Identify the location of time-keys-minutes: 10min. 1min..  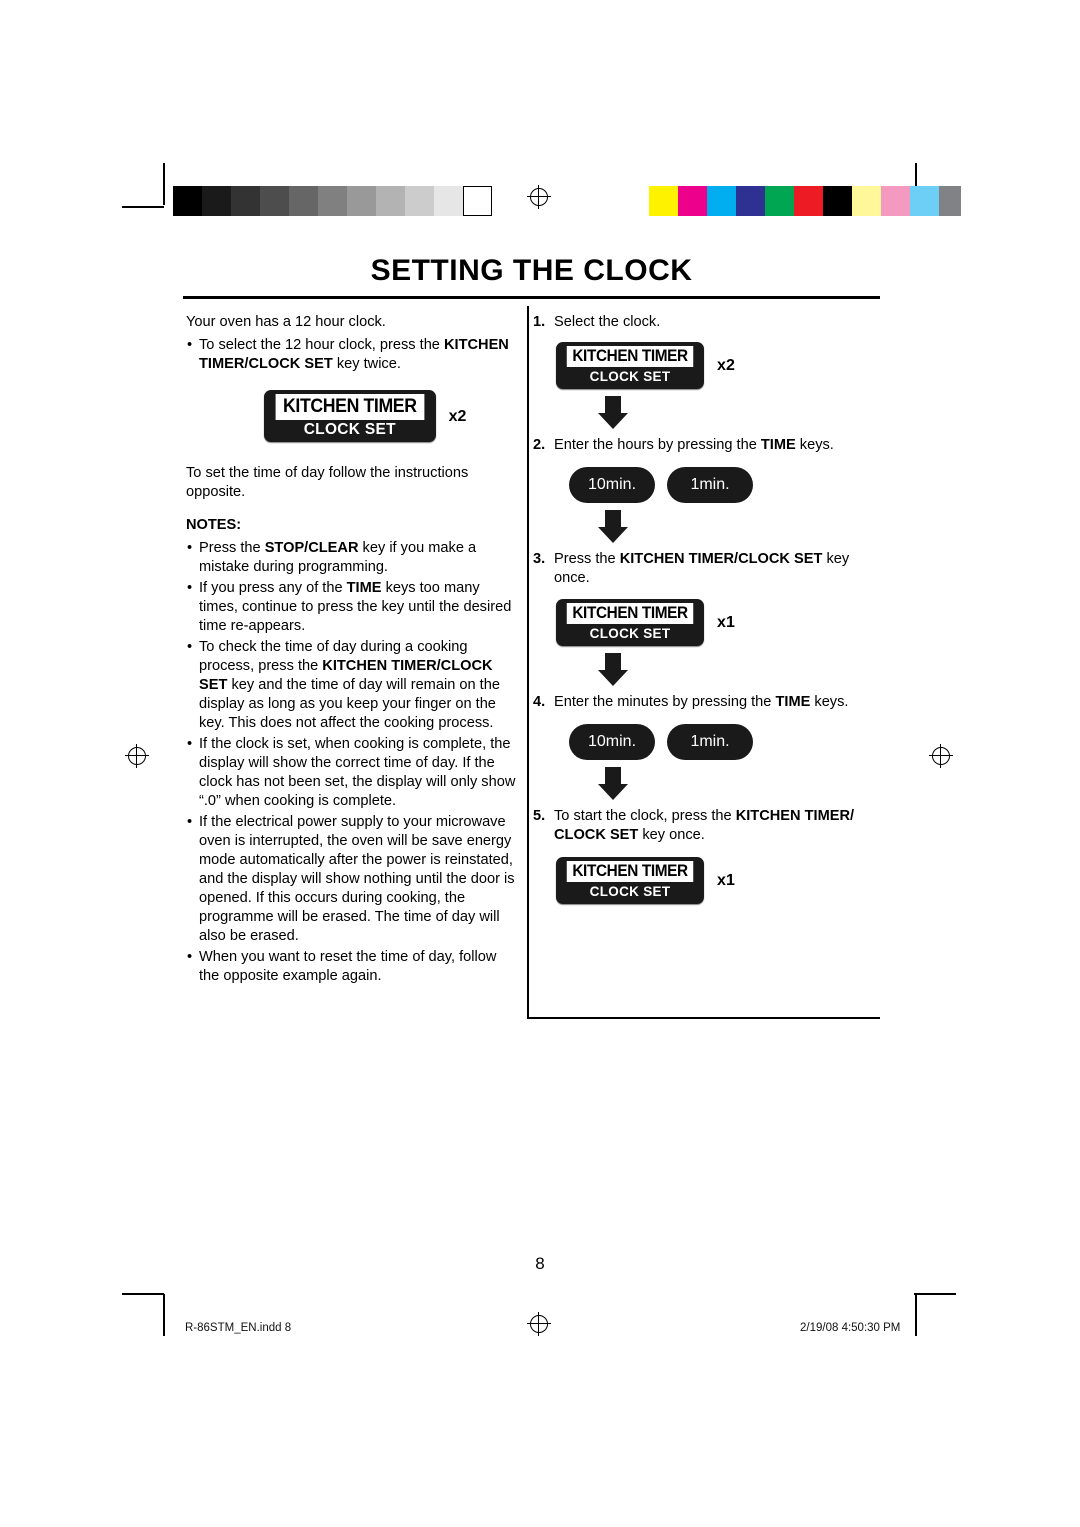
(724, 742).